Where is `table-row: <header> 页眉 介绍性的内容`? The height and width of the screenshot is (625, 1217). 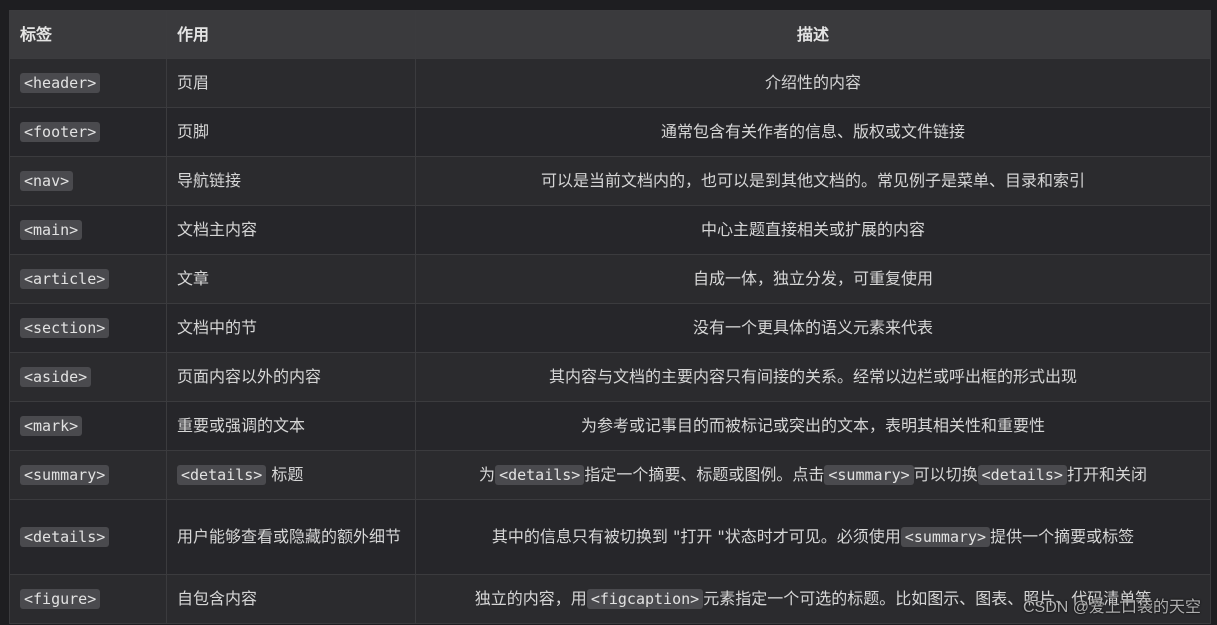
table-row: <header> 页眉 介绍性的内容 is located at coordinates (610, 83).